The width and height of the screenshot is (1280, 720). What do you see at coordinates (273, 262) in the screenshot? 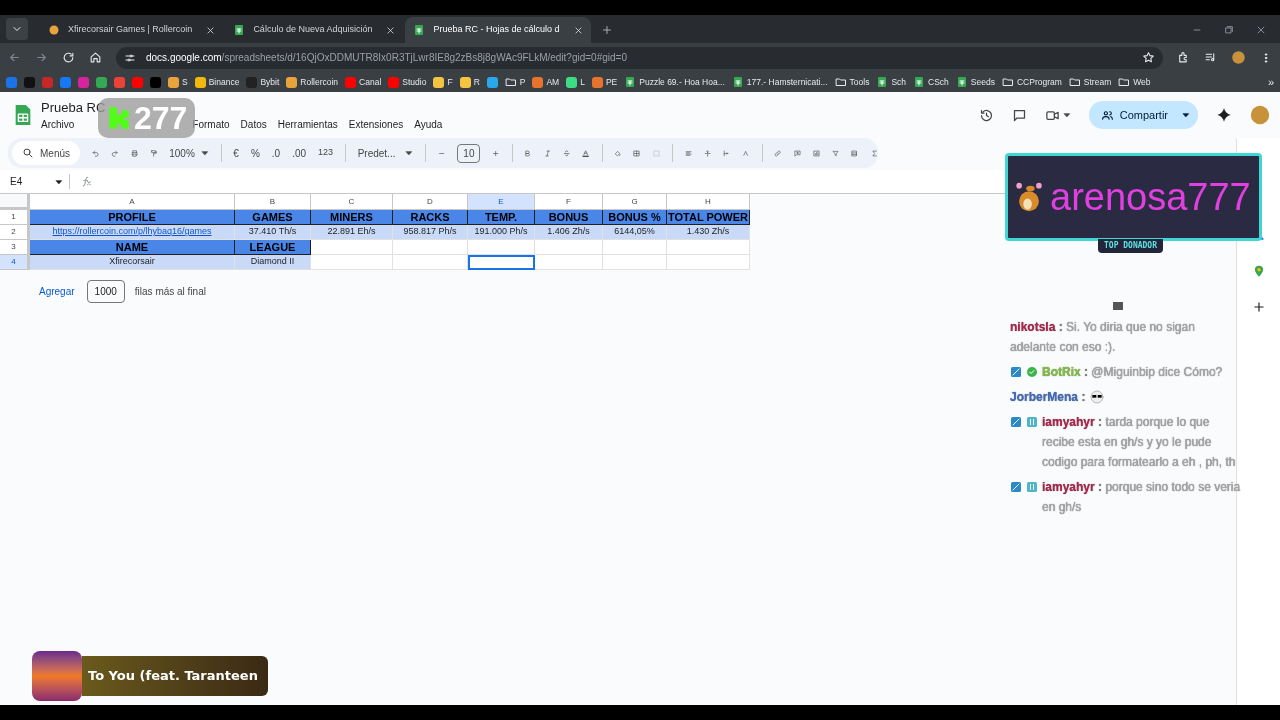
I see `table-cell: Diamond II` at bounding box center [273, 262].